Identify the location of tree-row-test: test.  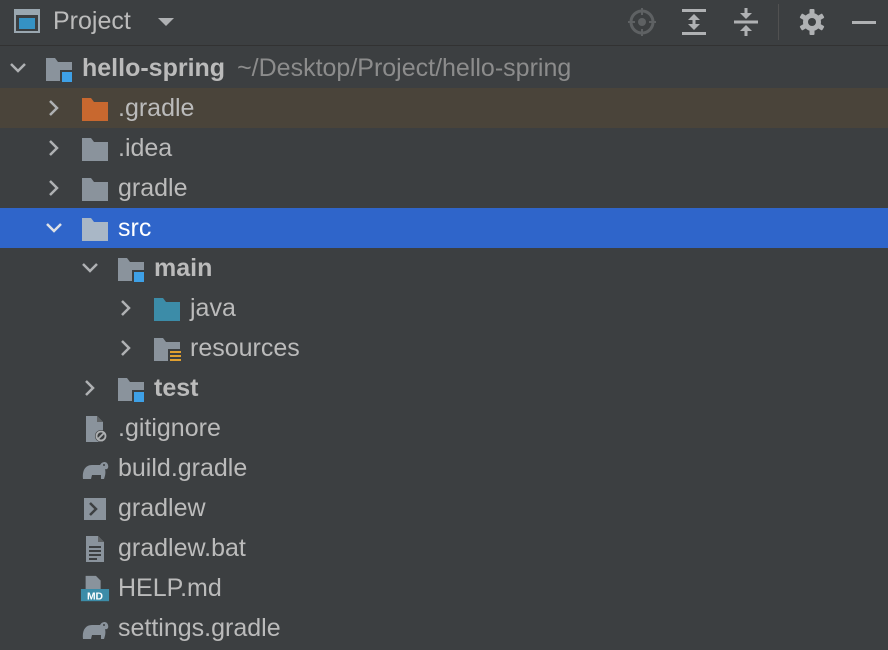
(444, 388).